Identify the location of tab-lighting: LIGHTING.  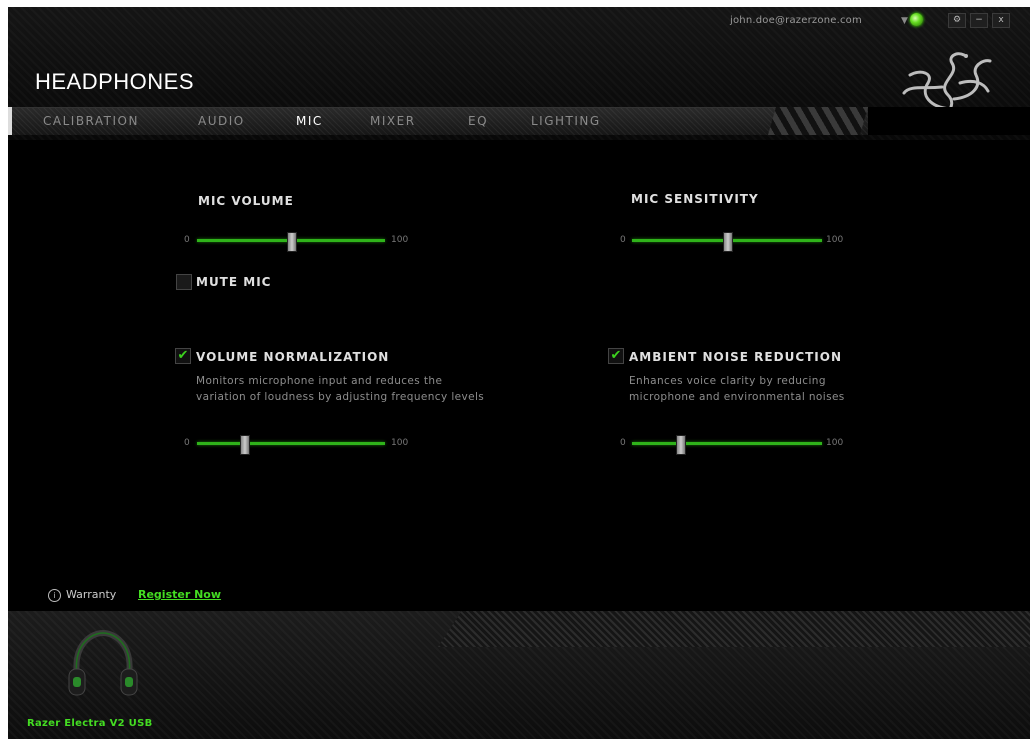
(566, 121).